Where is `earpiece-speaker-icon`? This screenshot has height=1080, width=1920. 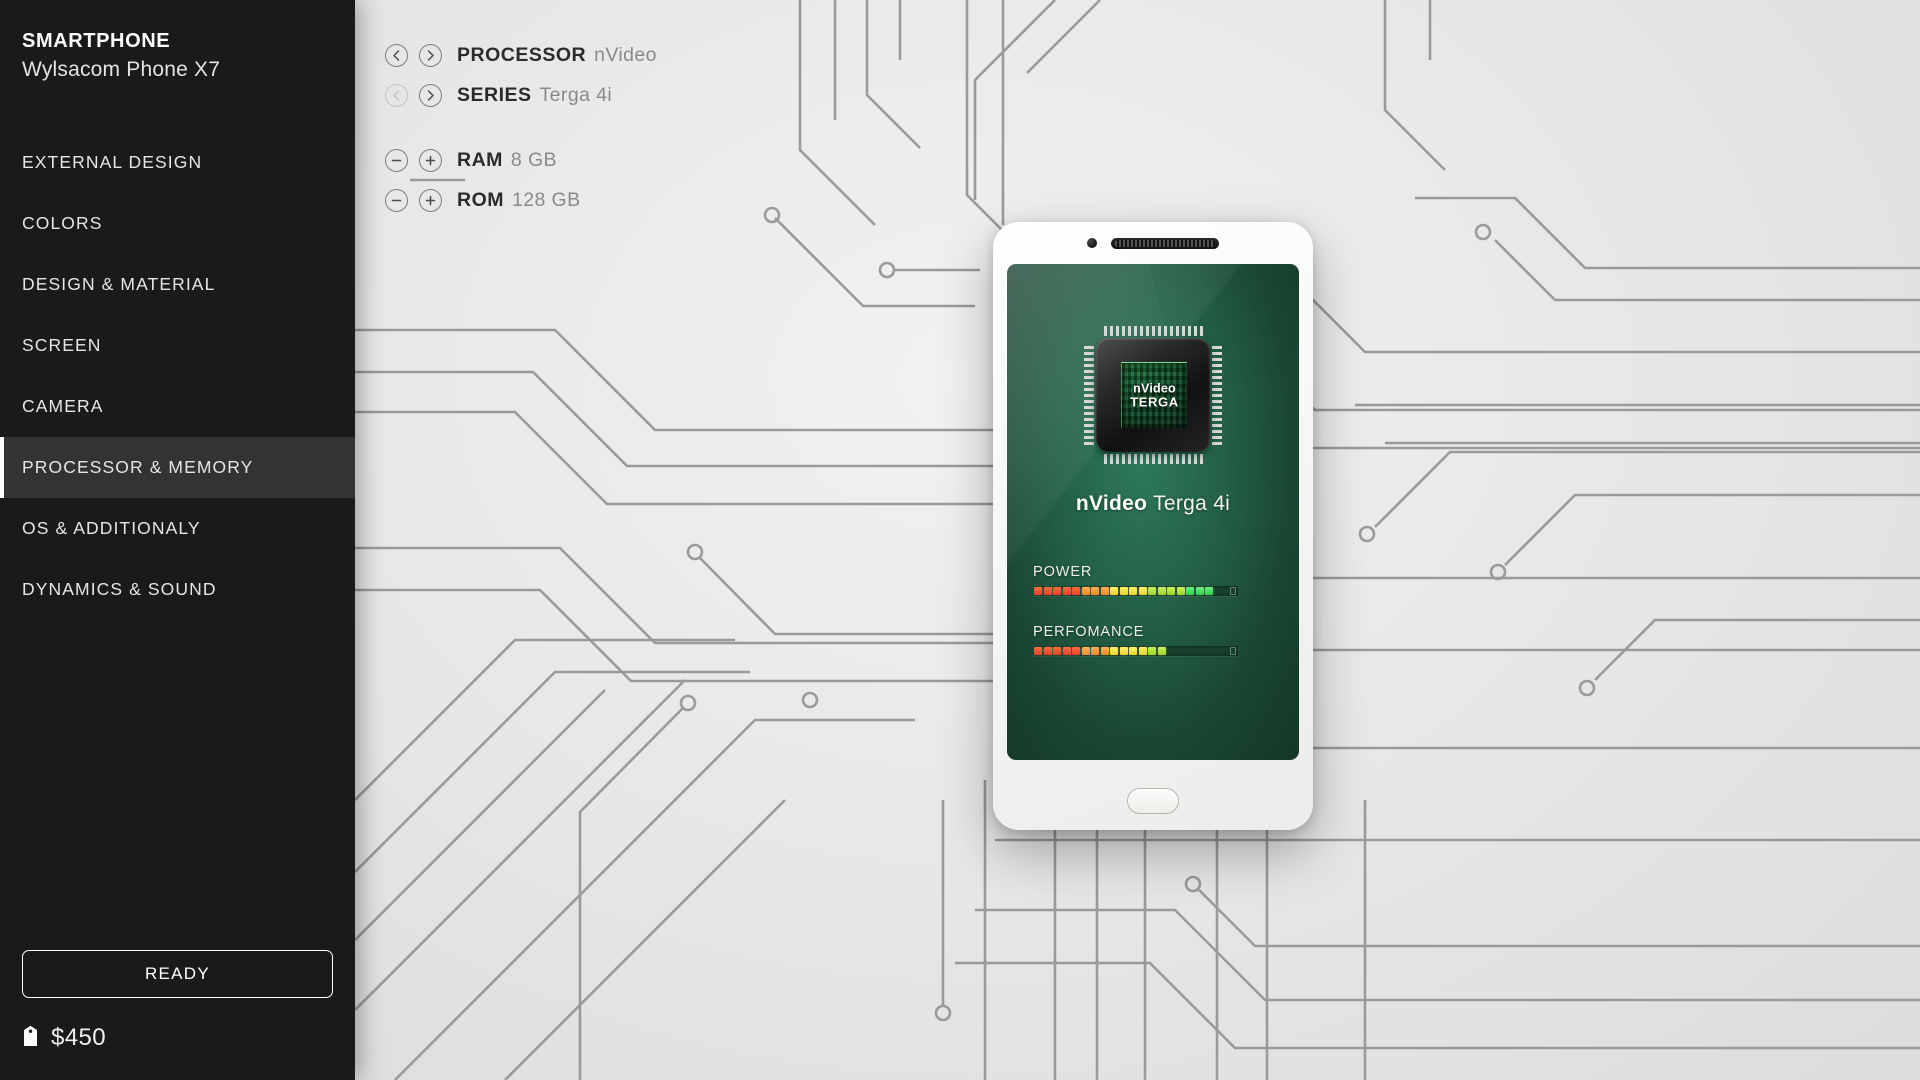
earpiece-speaker-icon is located at coordinates (1165, 243).